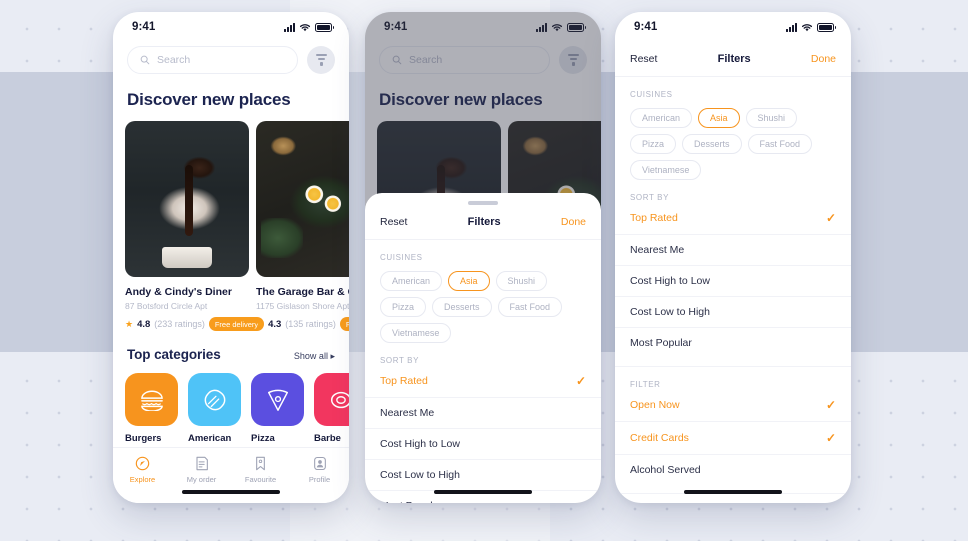  Describe the element at coordinates (651, 94) in the screenshot. I see `cuisines-section-label: CUISINES` at that location.